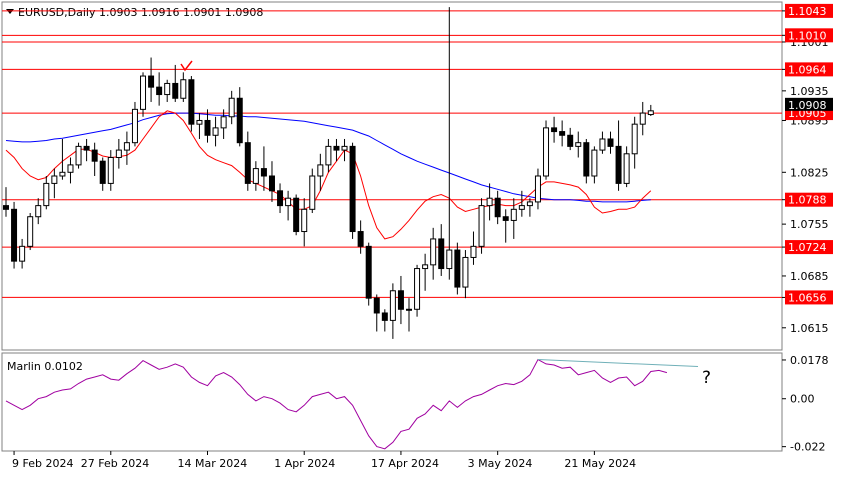  What do you see at coordinates (140, 12) in the screenshot?
I see `main-chart-title-text: EURUSD,Daily 1.0903 1.0916 1.0901 1.0908` at bounding box center [140, 12].